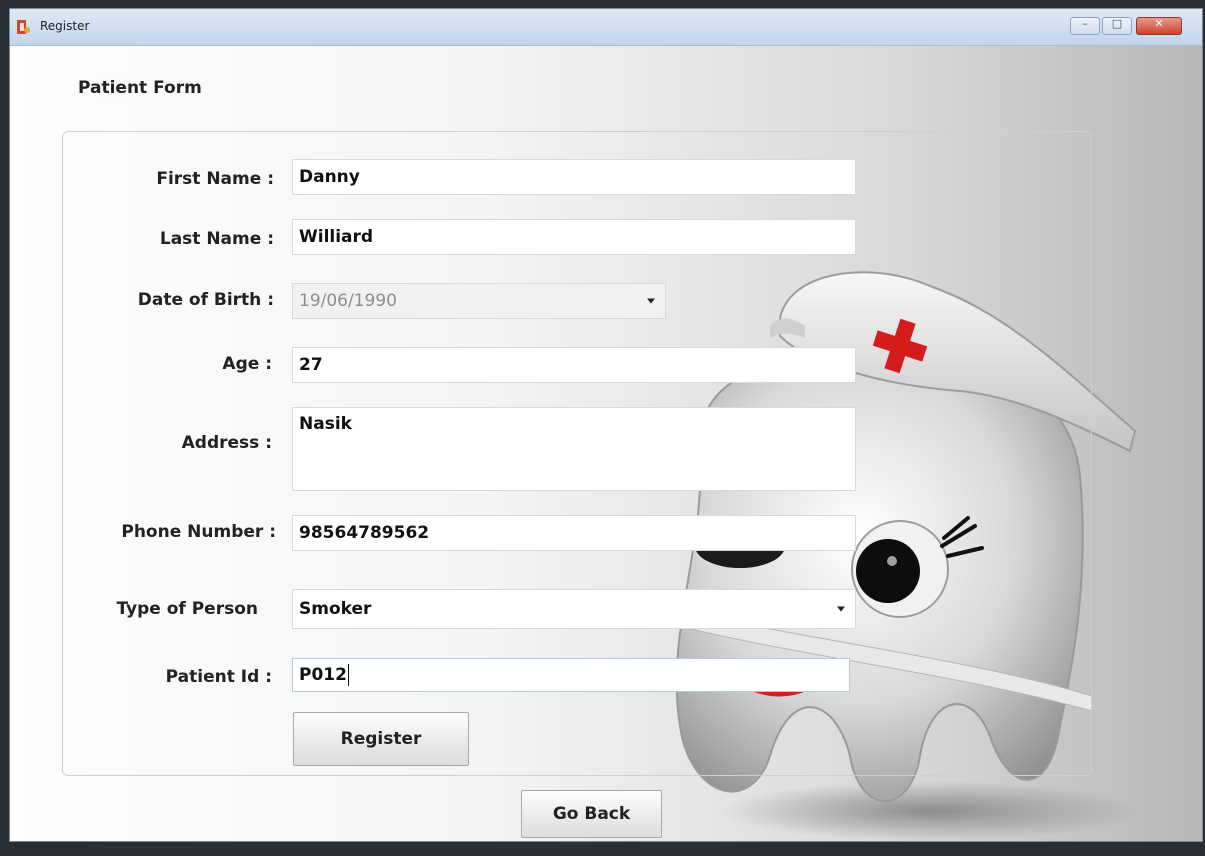  What do you see at coordinates (348, 301) in the screenshot?
I see `dob-value: 19/06/1990` at bounding box center [348, 301].